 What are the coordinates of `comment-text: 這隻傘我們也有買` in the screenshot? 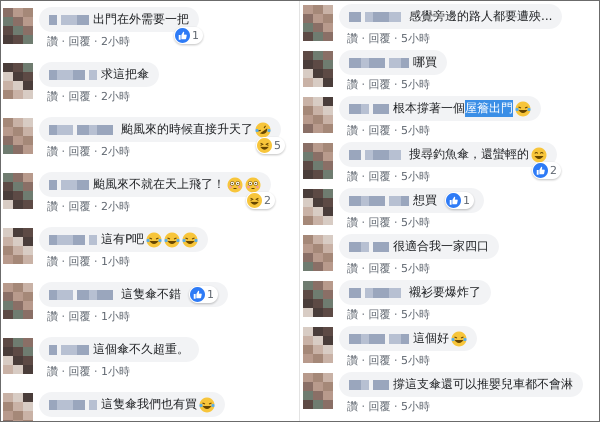 It's located at (149, 404).